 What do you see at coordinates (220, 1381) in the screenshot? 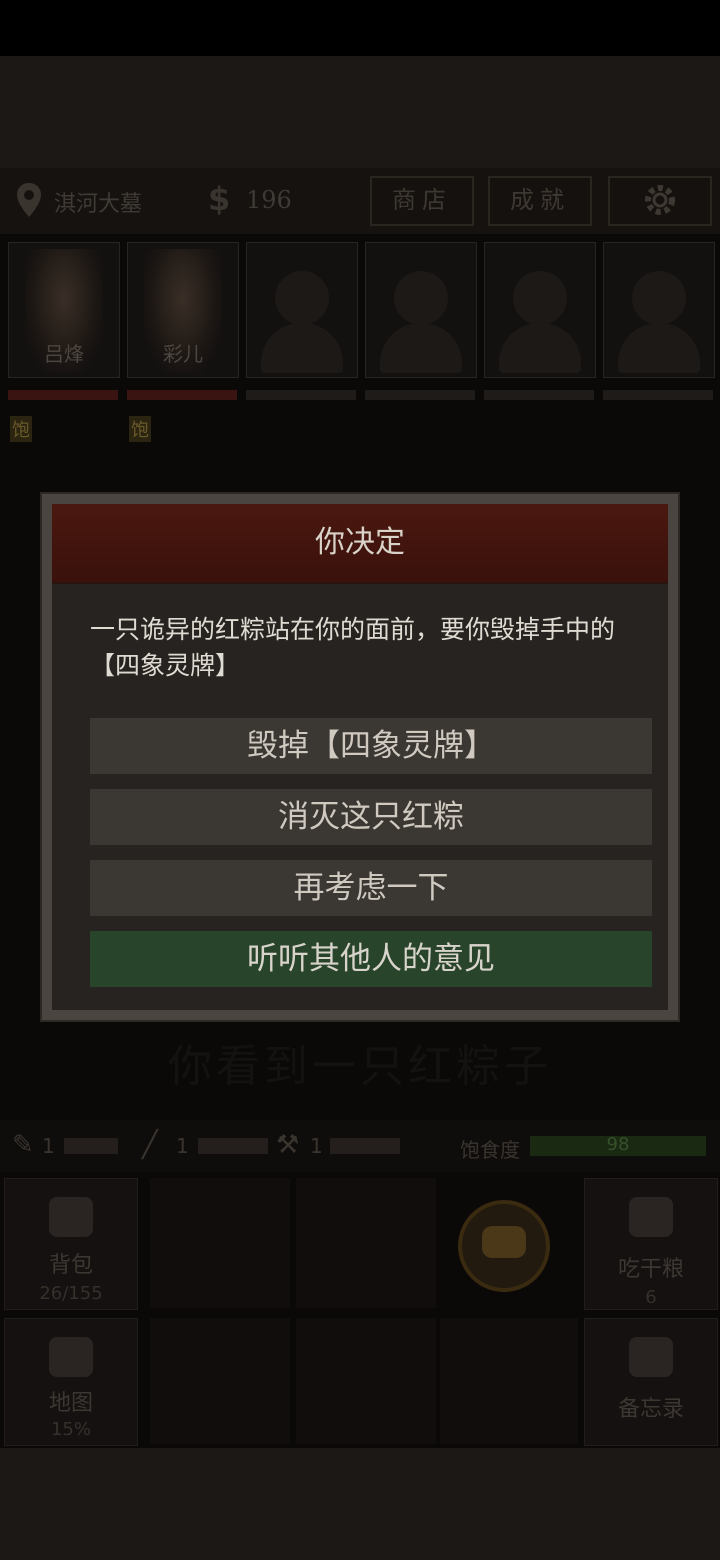
I see `dpad-left` at bounding box center [220, 1381].